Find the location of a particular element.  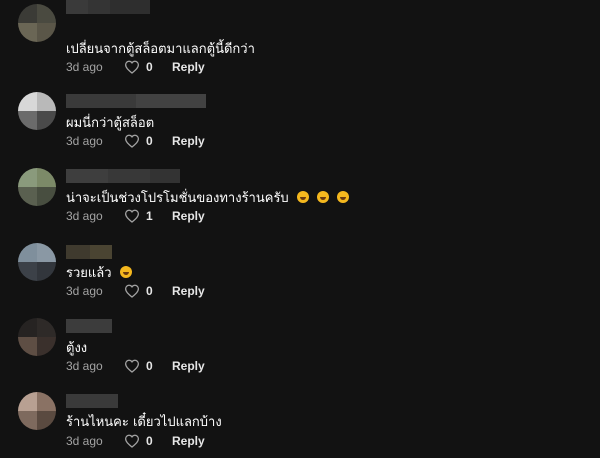

comment-text-content: ตู้งง is located at coordinates (77, 348).